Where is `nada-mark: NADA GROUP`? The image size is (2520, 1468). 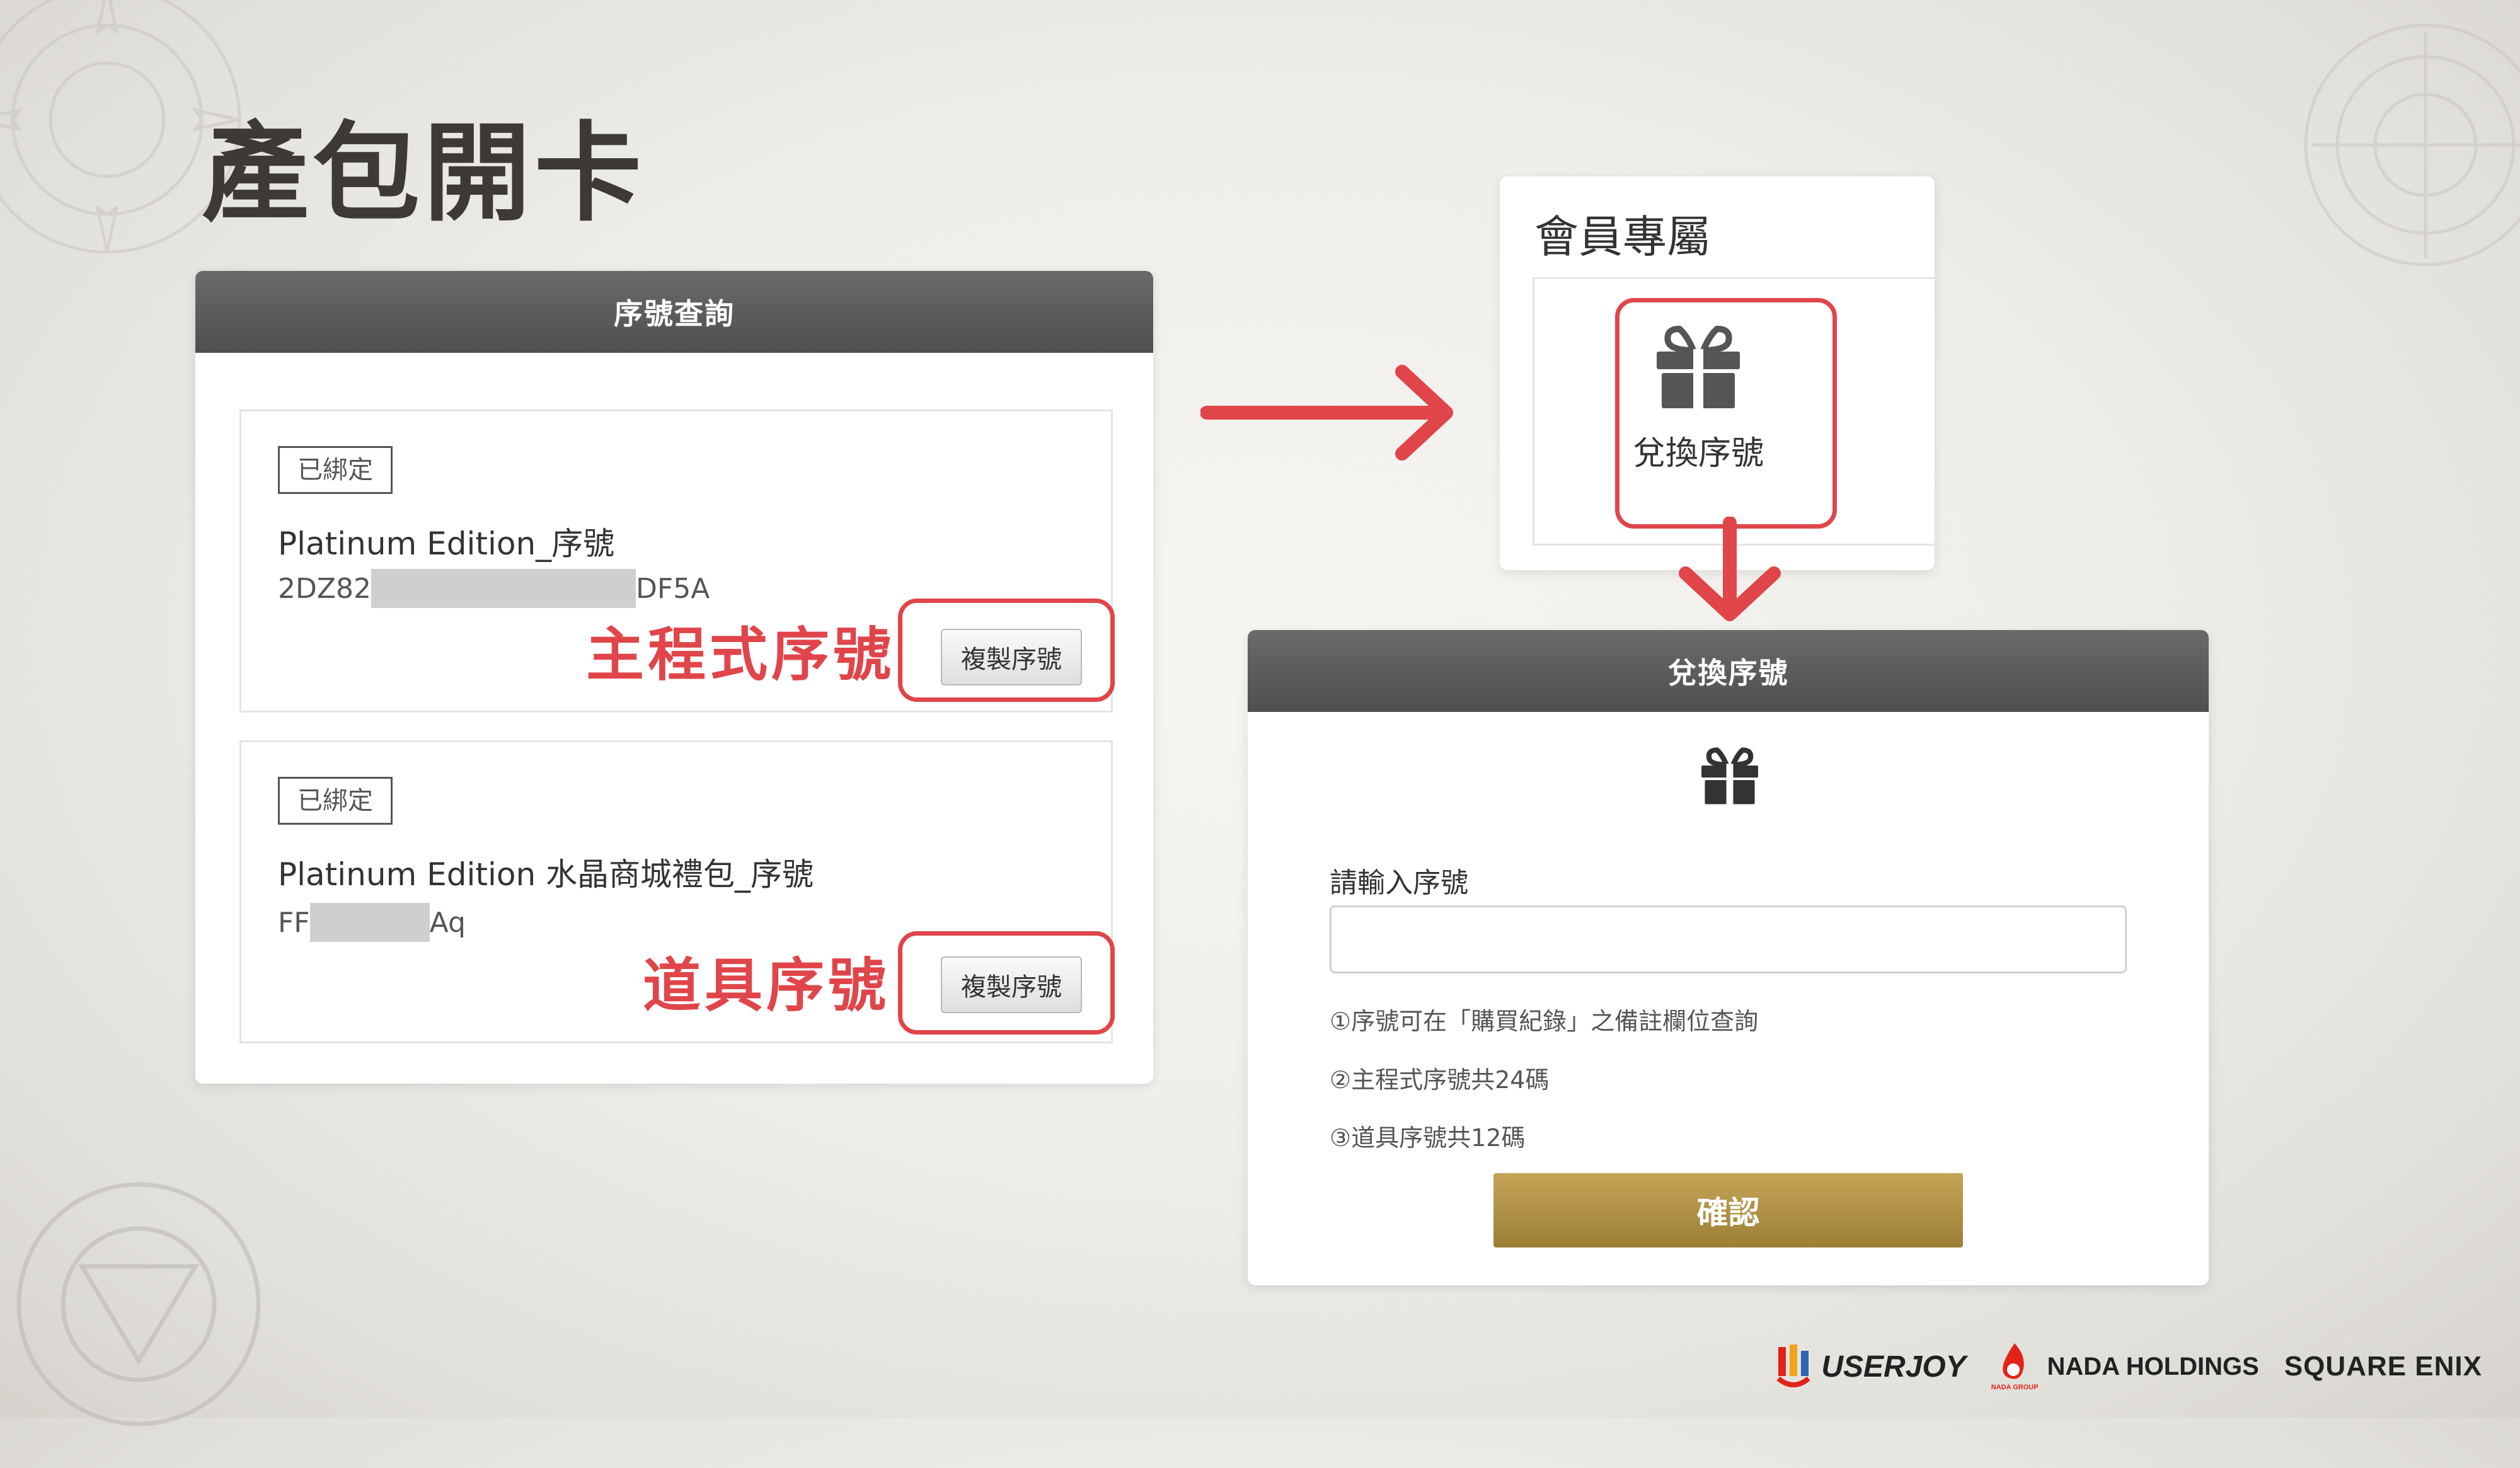
nada-mark: NADA GROUP is located at coordinates (2015, 1367).